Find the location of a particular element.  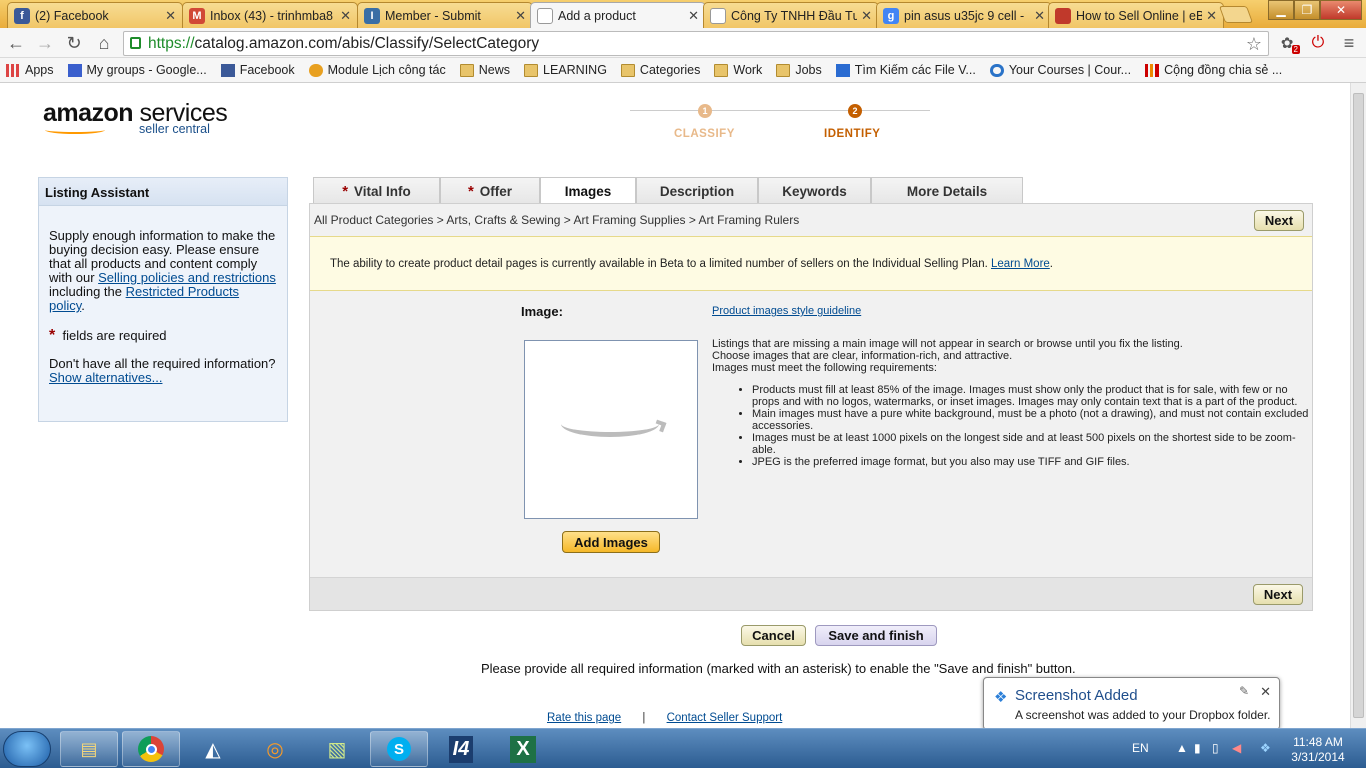

page-scrollbar is located at coordinates (1358, 405).